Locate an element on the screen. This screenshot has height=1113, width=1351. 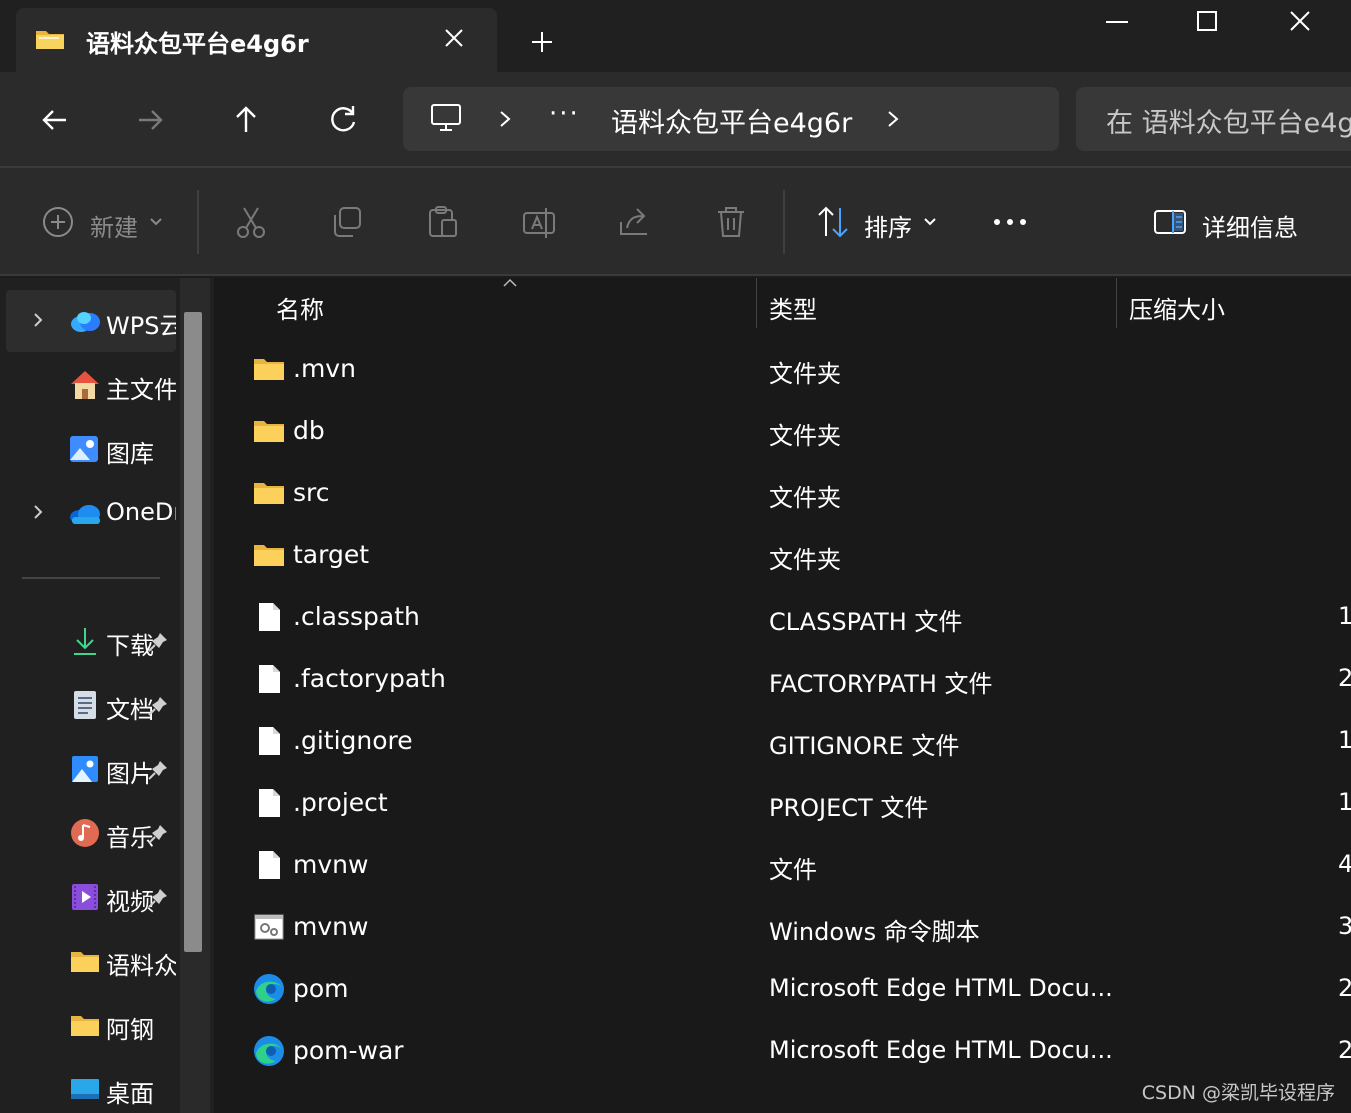
cut-icon is located at coordinates (251, 222).